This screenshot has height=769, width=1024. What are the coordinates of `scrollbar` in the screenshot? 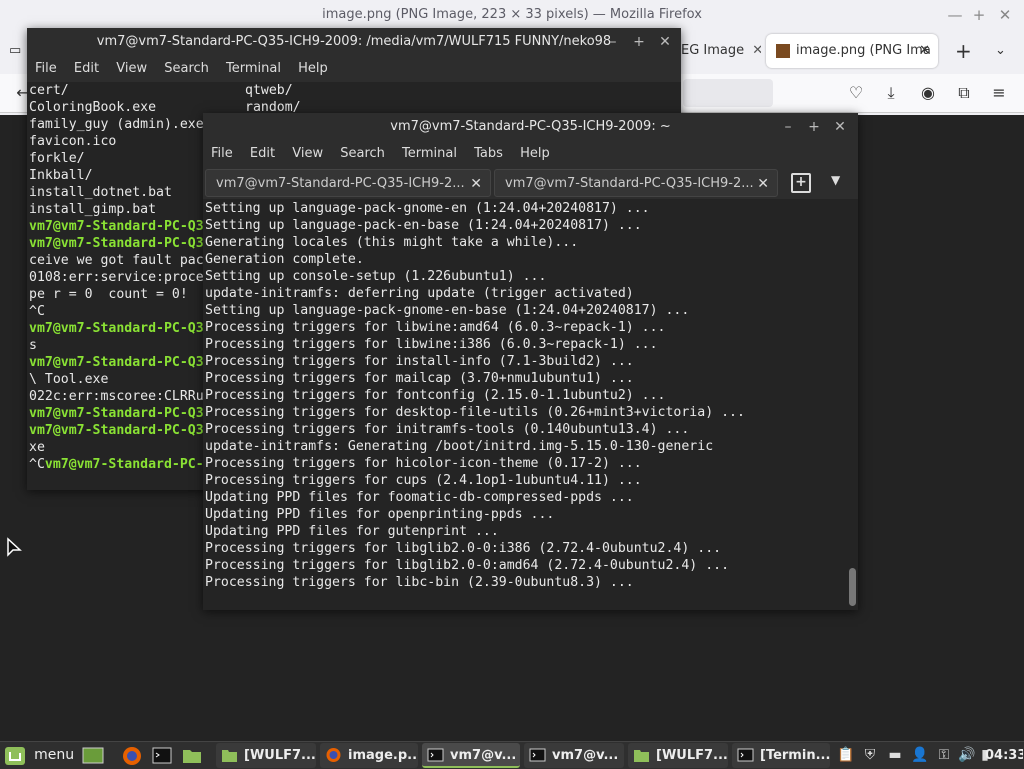 It's located at (852, 404).